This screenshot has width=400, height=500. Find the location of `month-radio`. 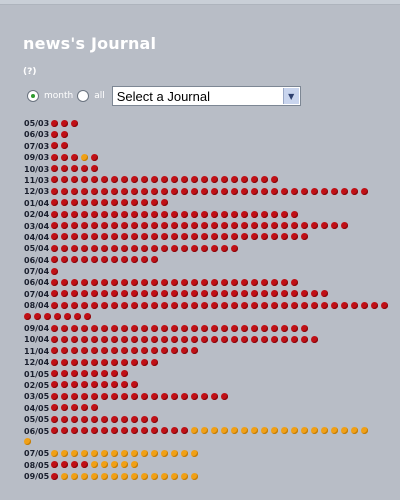

month-radio is located at coordinates (33, 96).